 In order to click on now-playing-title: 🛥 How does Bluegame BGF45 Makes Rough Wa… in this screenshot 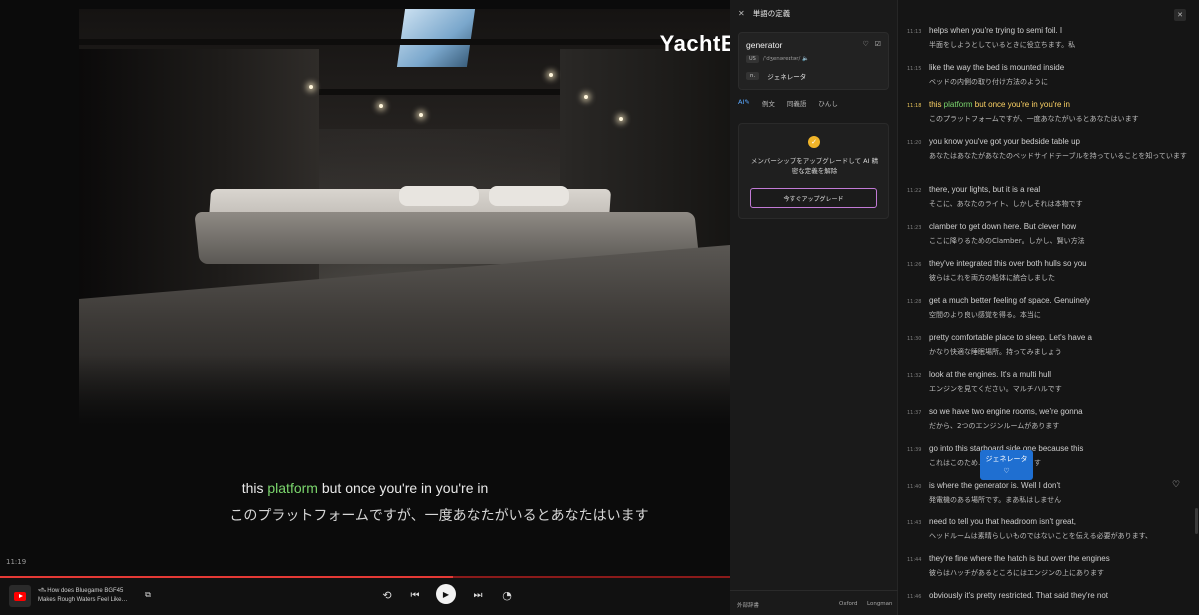, I will do `click(88, 596)`.